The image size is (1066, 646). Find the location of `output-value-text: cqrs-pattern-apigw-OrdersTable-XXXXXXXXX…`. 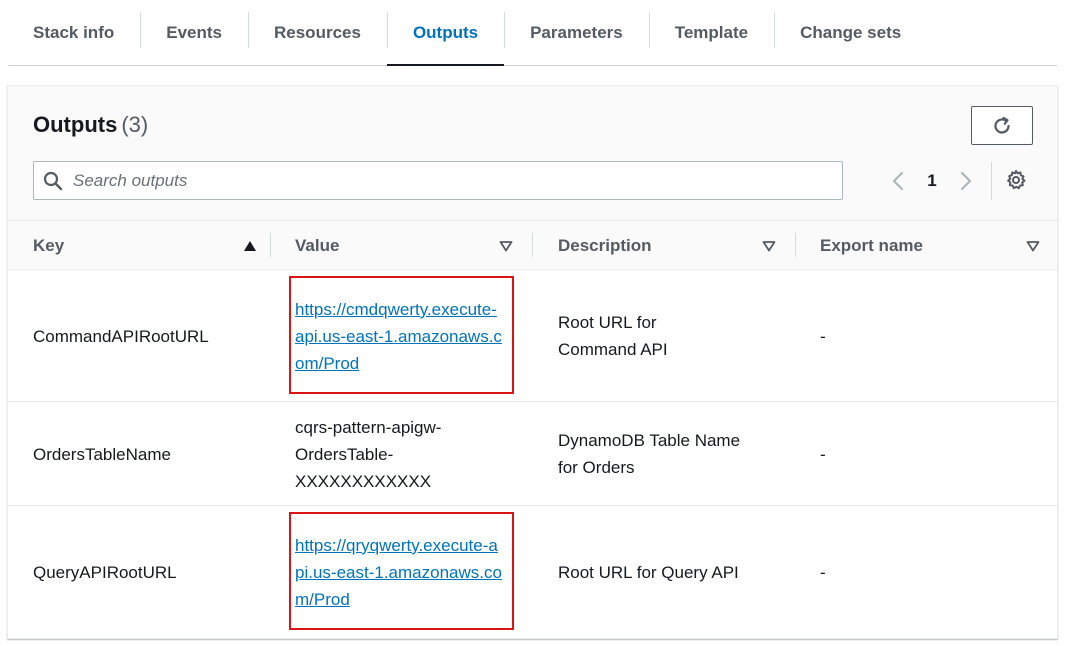

output-value-text: cqrs-pattern-apigw-OrdersTable-XXXXXXXXX… is located at coordinates (368, 454).